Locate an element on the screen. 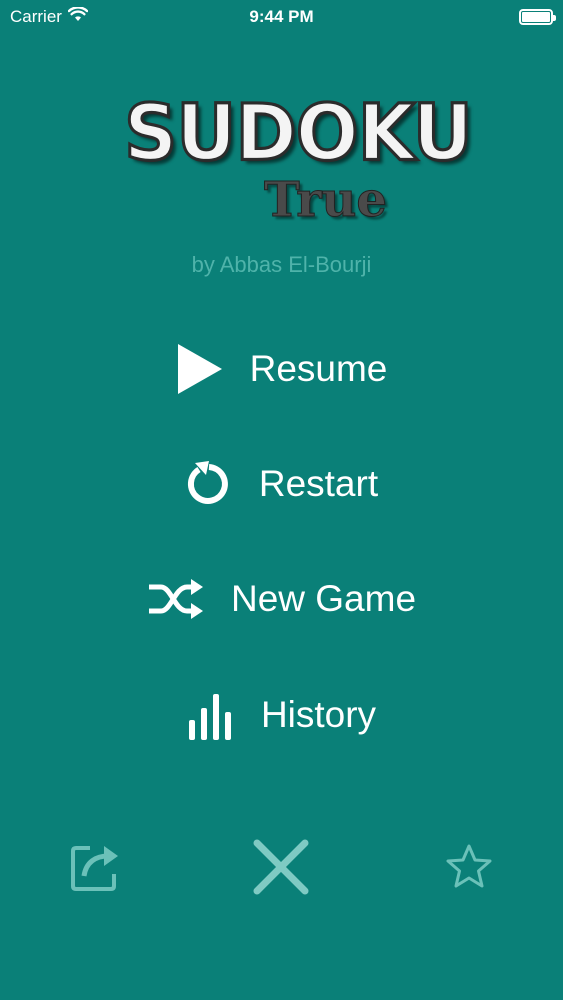 This screenshot has height=1000, width=563. resume-button: Resume is located at coordinates (281, 369).